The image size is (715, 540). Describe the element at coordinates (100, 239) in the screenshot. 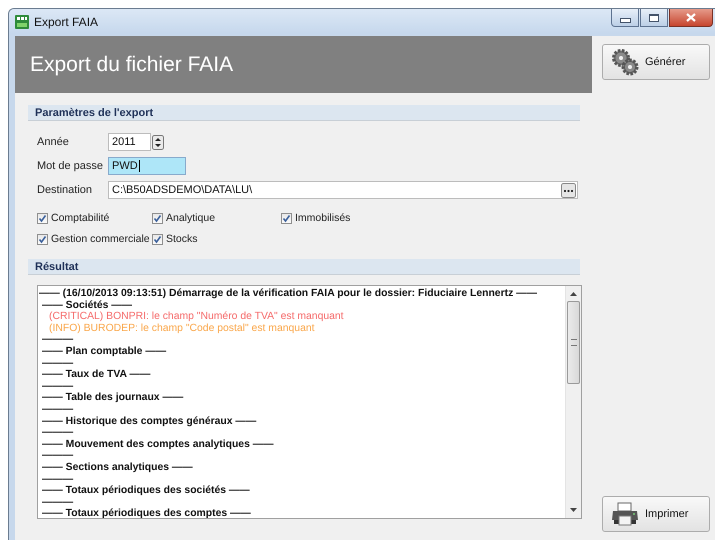

I see `checkbox-label: Gestion commerciale` at that location.